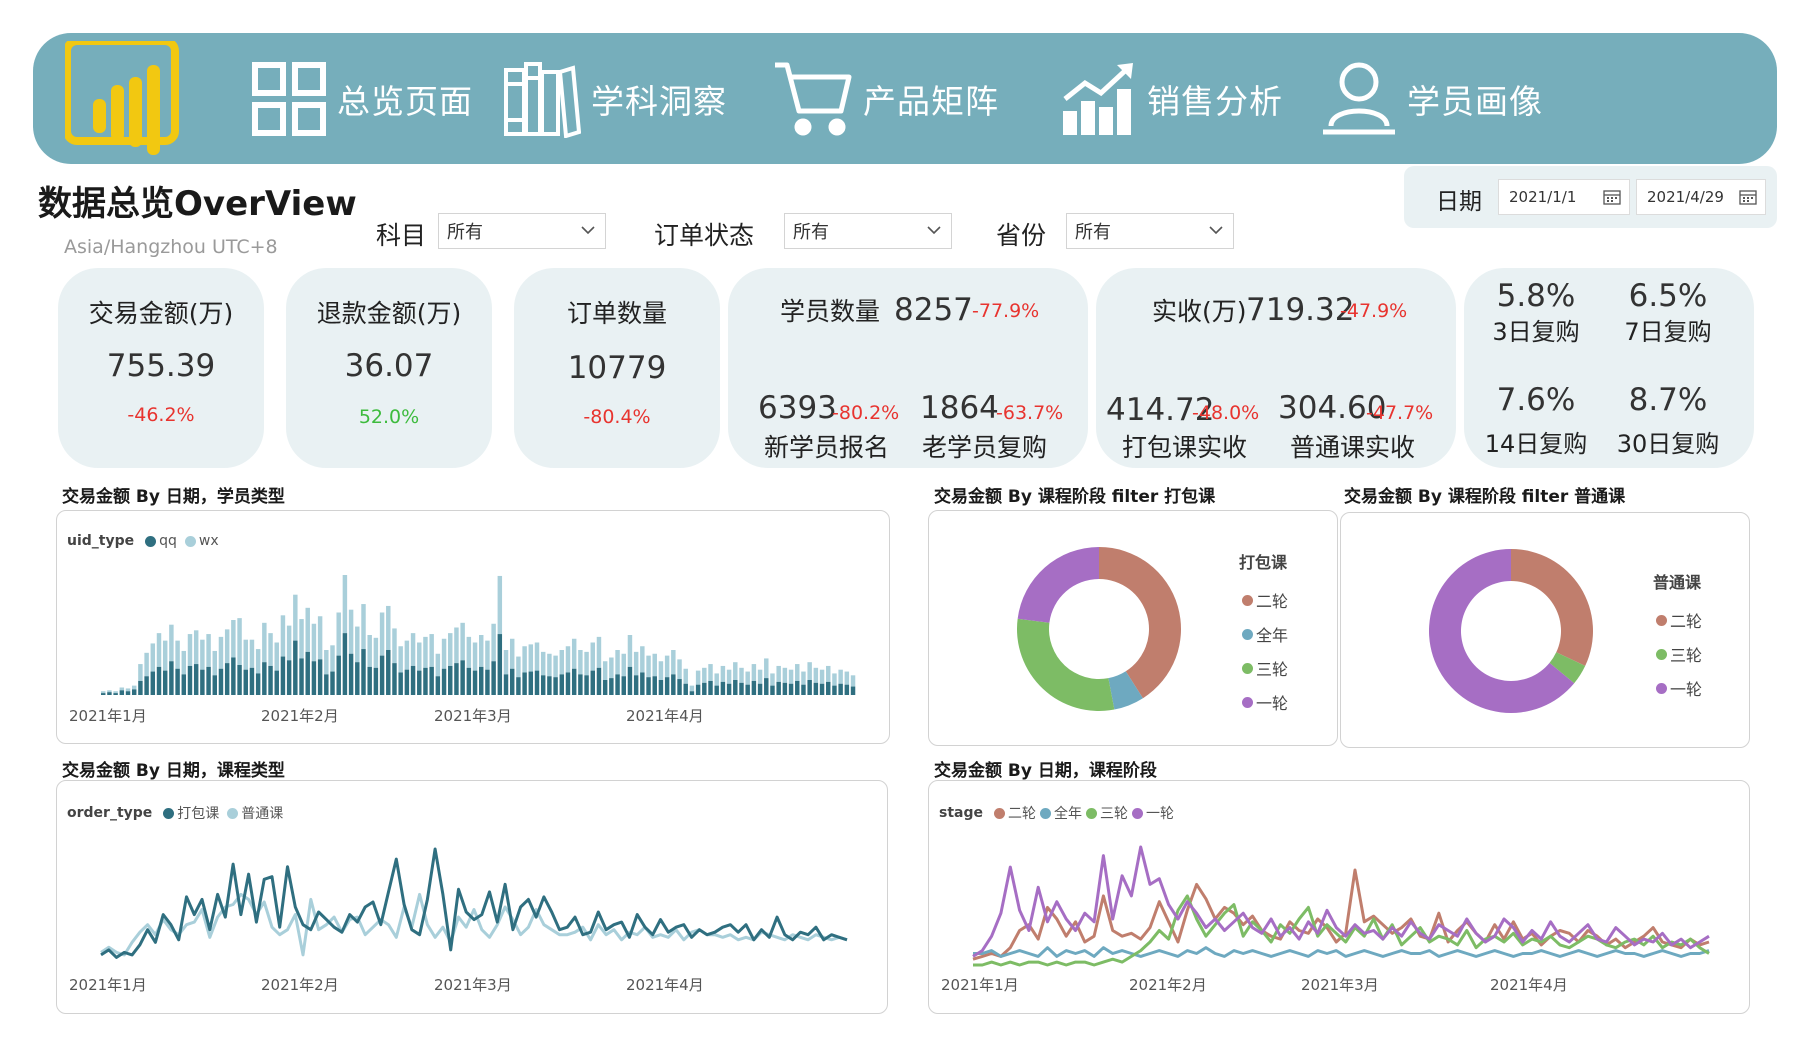 This screenshot has height=1040, width=1800. What do you see at coordinates (1432, 99) in the screenshot?
I see `nav-student-profile: 学员画像` at bounding box center [1432, 99].